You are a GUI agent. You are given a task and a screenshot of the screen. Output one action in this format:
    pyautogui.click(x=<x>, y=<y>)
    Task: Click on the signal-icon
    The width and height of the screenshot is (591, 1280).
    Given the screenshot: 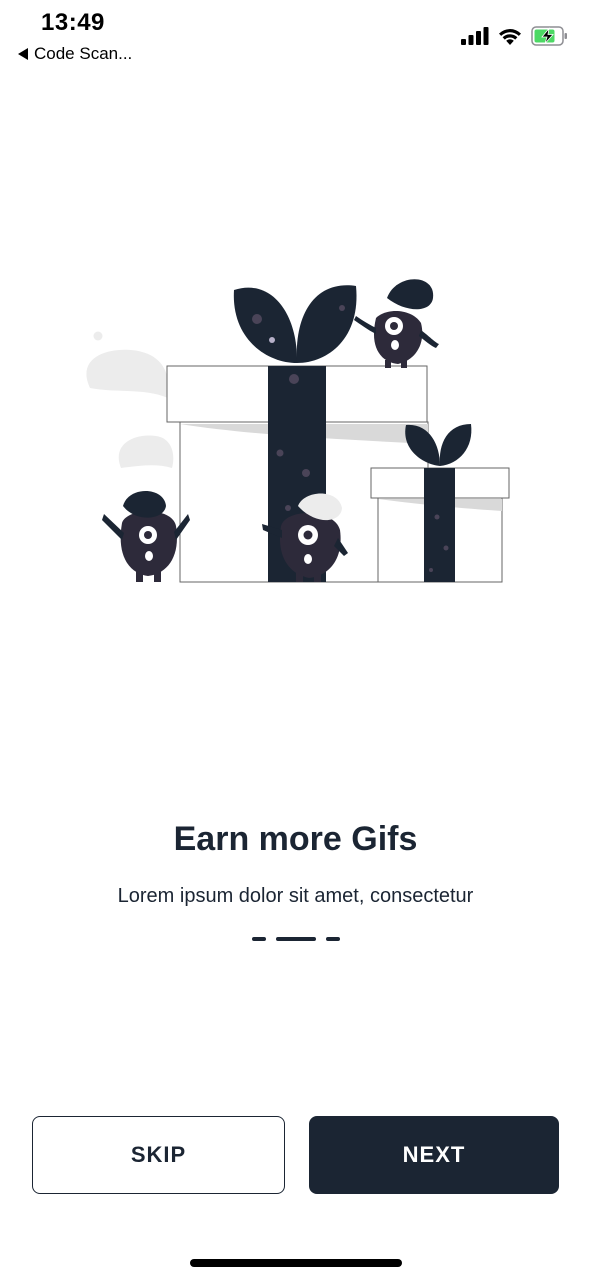 What is the action you would take?
    pyautogui.click(x=475, y=36)
    